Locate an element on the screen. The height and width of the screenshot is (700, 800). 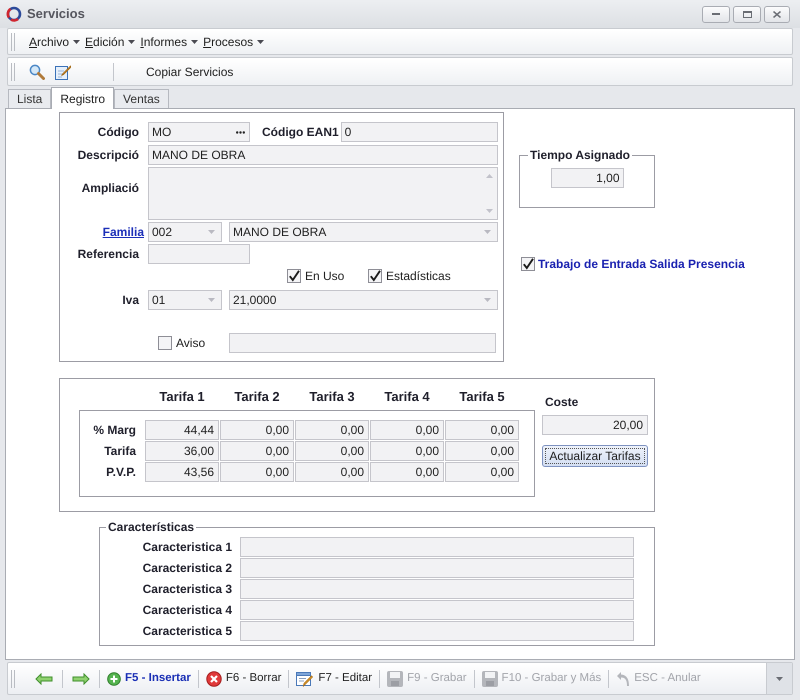
update-tariffs-button: Actualizar Tarifas is located at coordinates (595, 456).